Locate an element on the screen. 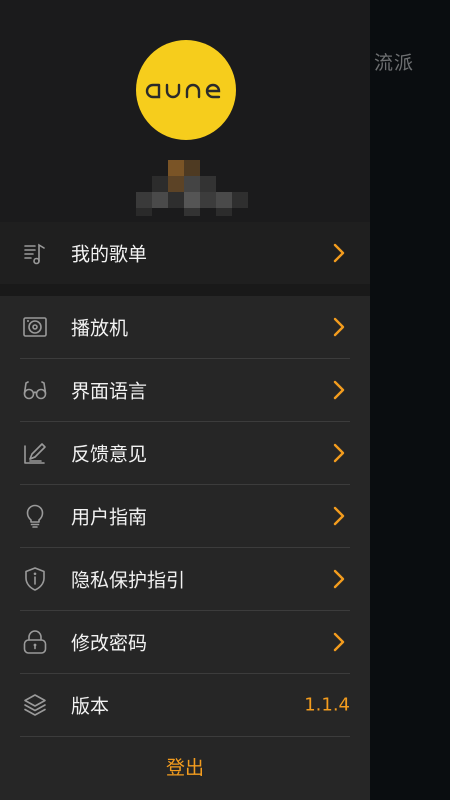 The image size is (450, 800). menu-item-version: 版本 1.1.4 is located at coordinates (185, 705).